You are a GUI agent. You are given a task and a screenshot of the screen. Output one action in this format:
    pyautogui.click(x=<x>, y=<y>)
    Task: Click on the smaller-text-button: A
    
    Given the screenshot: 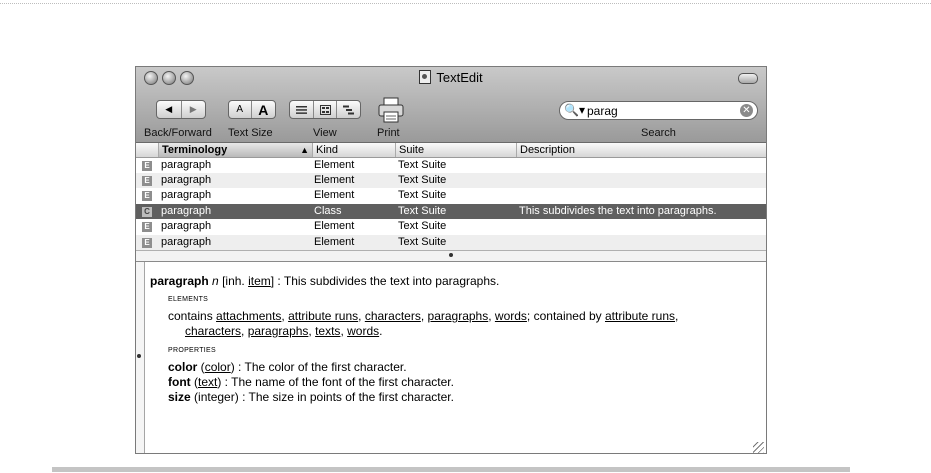 What is the action you would take?
    pyautogui.click(x=240, y=109)
    